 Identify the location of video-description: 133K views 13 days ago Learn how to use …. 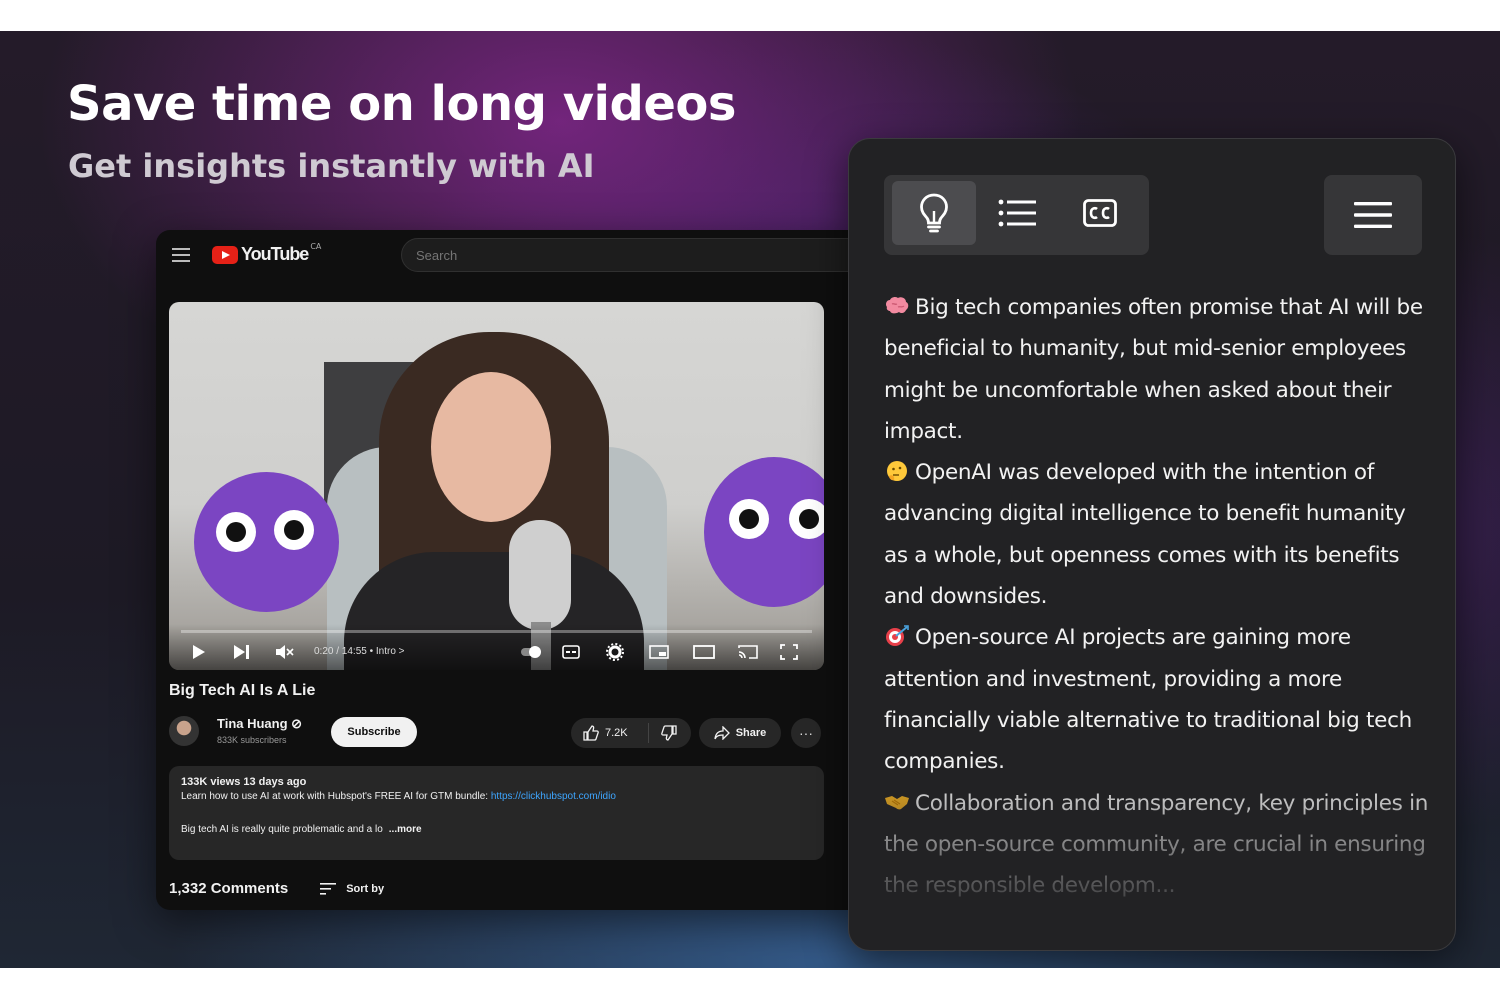
(496, 813).